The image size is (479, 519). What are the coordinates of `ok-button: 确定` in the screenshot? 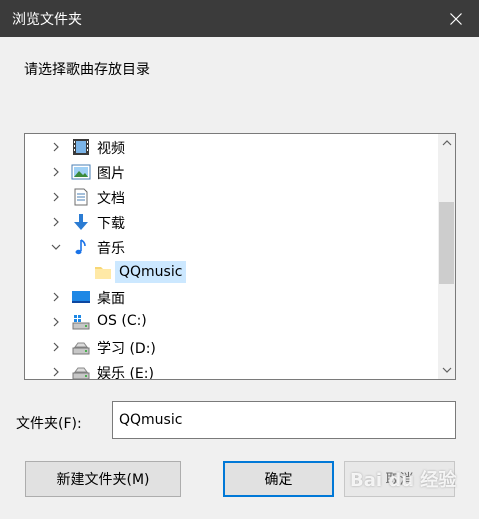 It's located at (278, 479).